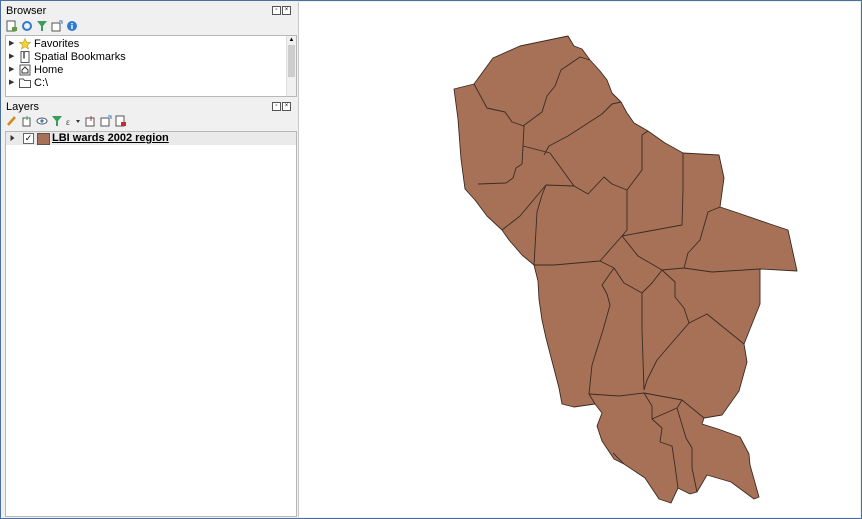  Describe the element at coordinates (25, 83) in the screenshot. I see `folder-icon` at that location.